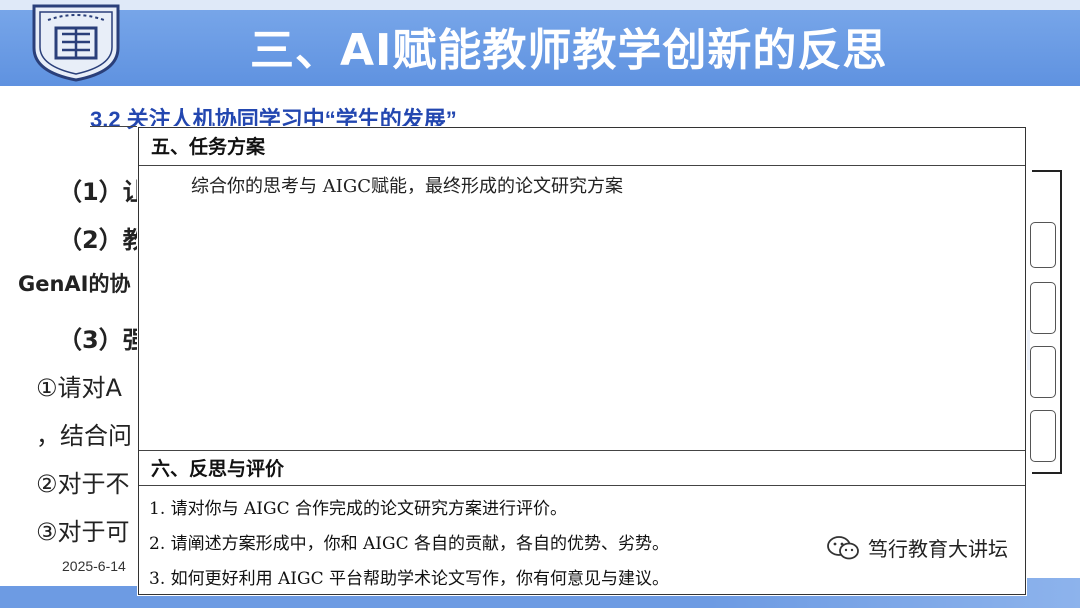 The width and height of the screenshot is (1080, 608). What do you see at coordinates (409, 579) in the screenshot?
I see `question-3: 3. 如何更好利用 AIGC 平台帮助学术论文写作，你有何意见与建议。` at bounding box center [409, 579].